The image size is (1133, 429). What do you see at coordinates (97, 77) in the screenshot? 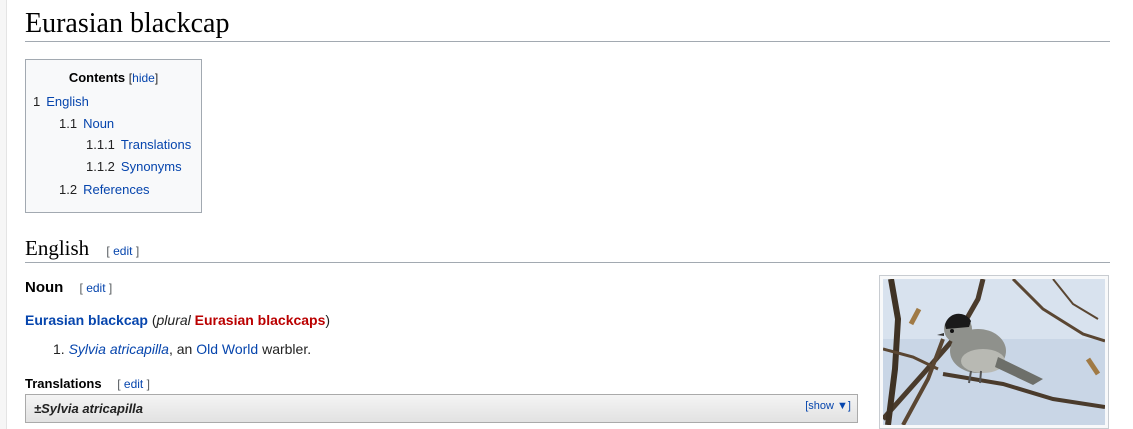
I see `toc-heading: Contents` at bounding box center [97, 77].